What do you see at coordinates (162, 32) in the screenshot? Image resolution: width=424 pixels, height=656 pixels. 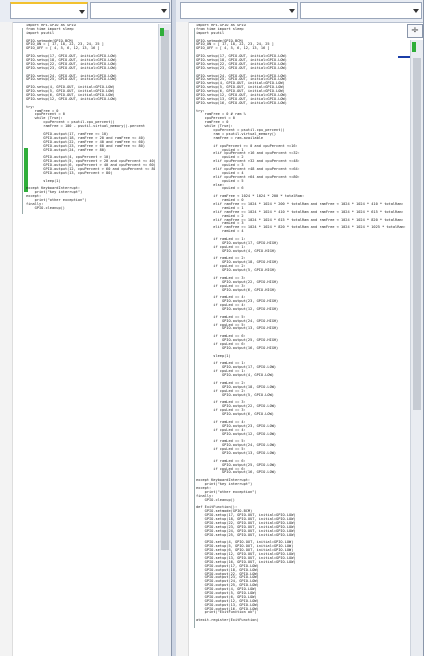 I see `left-scroll-change-marker` at bounding box center [162, 32].